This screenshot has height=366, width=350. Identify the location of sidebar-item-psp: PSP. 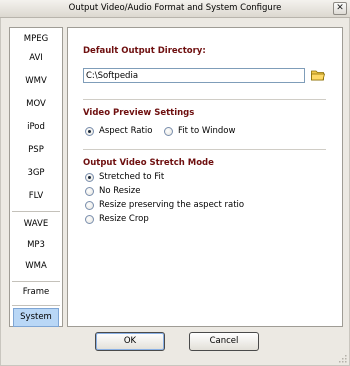
(36, 150).